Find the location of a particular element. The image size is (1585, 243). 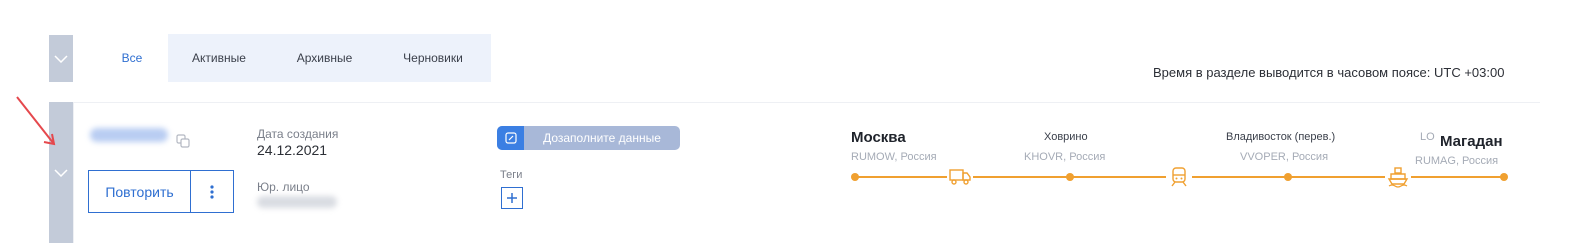

stop1-code: KHOVR, Россия is located at coordinates (1065, 157).